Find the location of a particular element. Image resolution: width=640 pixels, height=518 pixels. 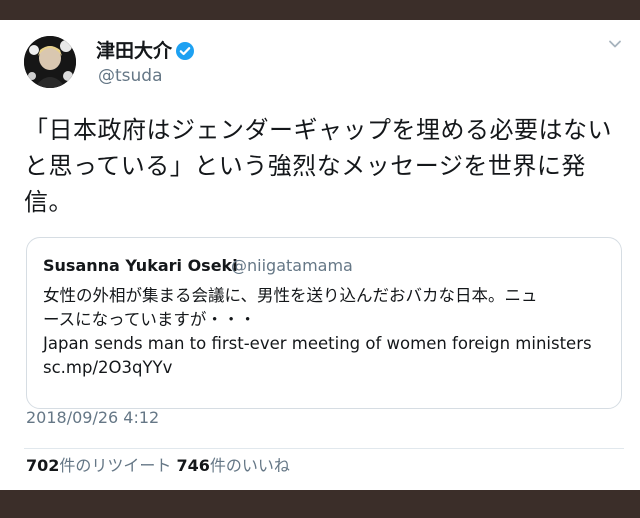

retweet-count: 702 is located at coordinates (42, 465).